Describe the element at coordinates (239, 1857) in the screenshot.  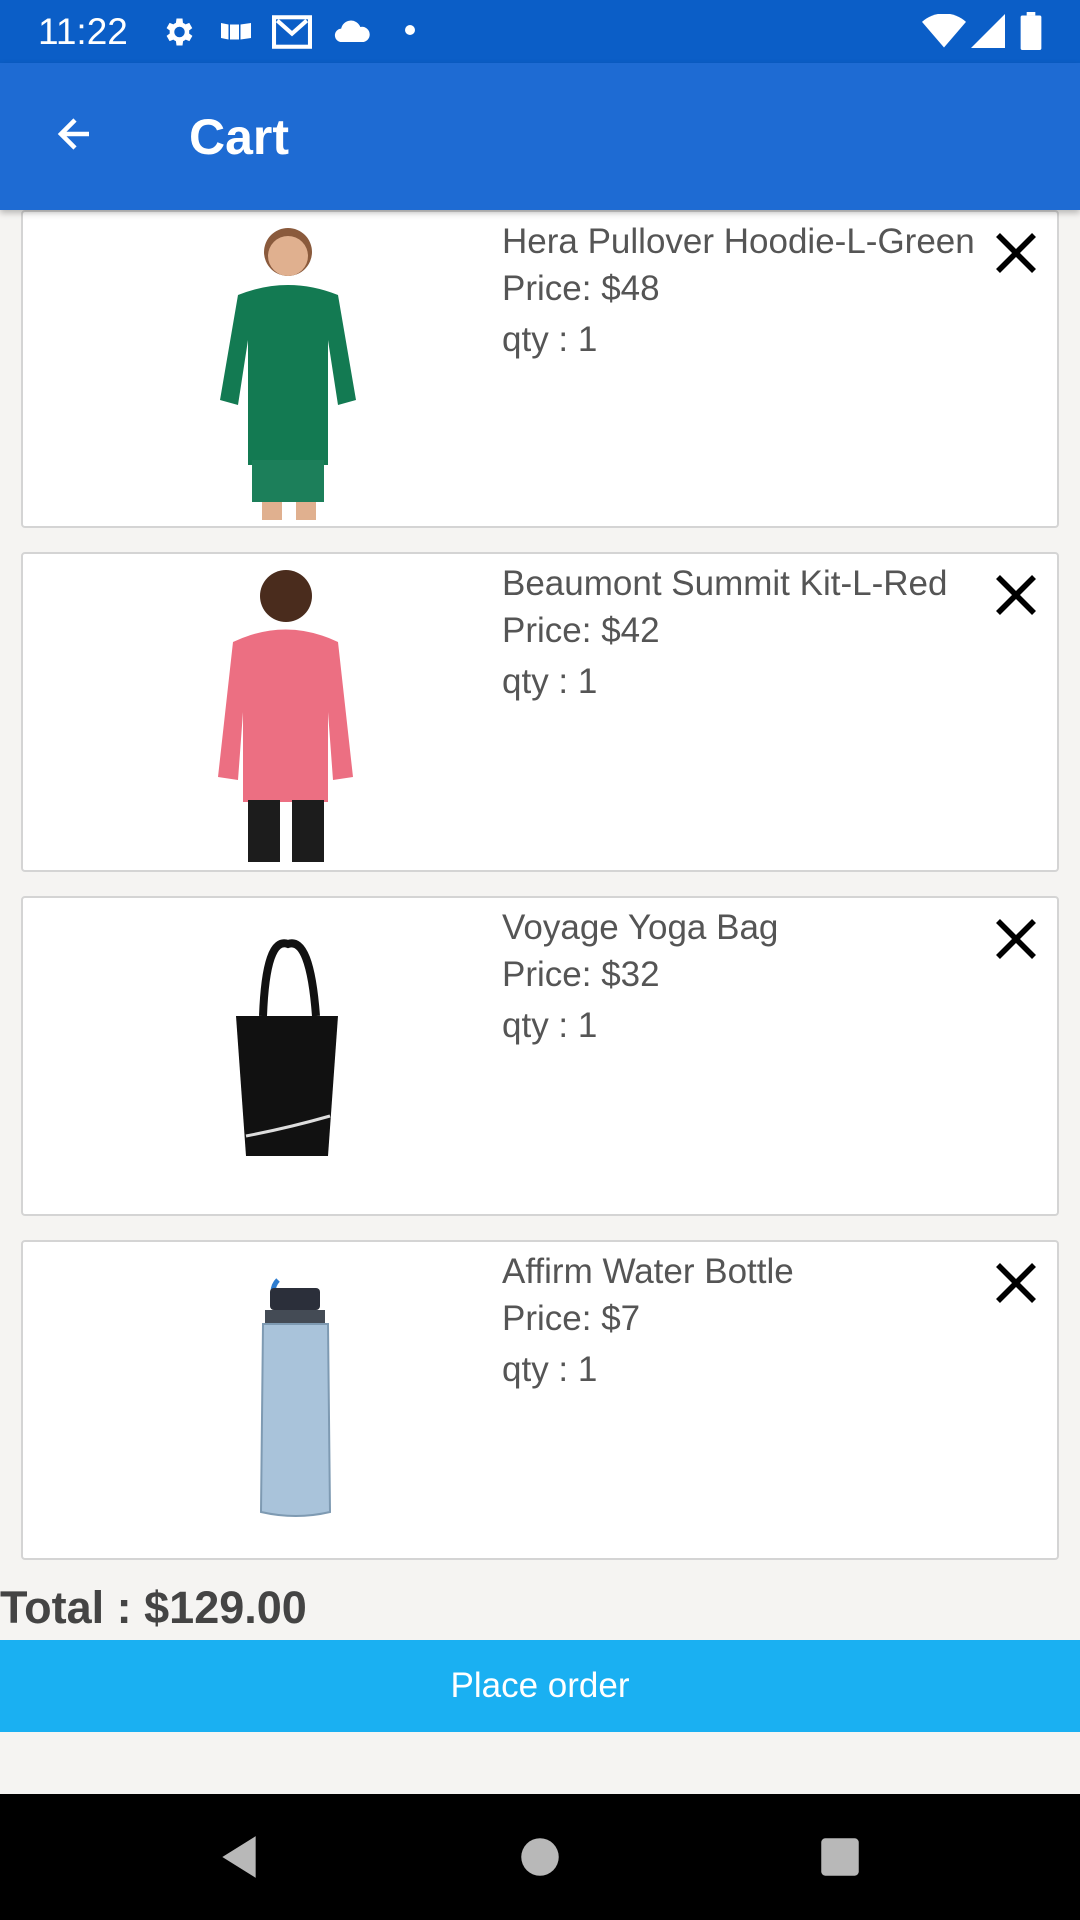
I see `back-triangle-icon` at that location.